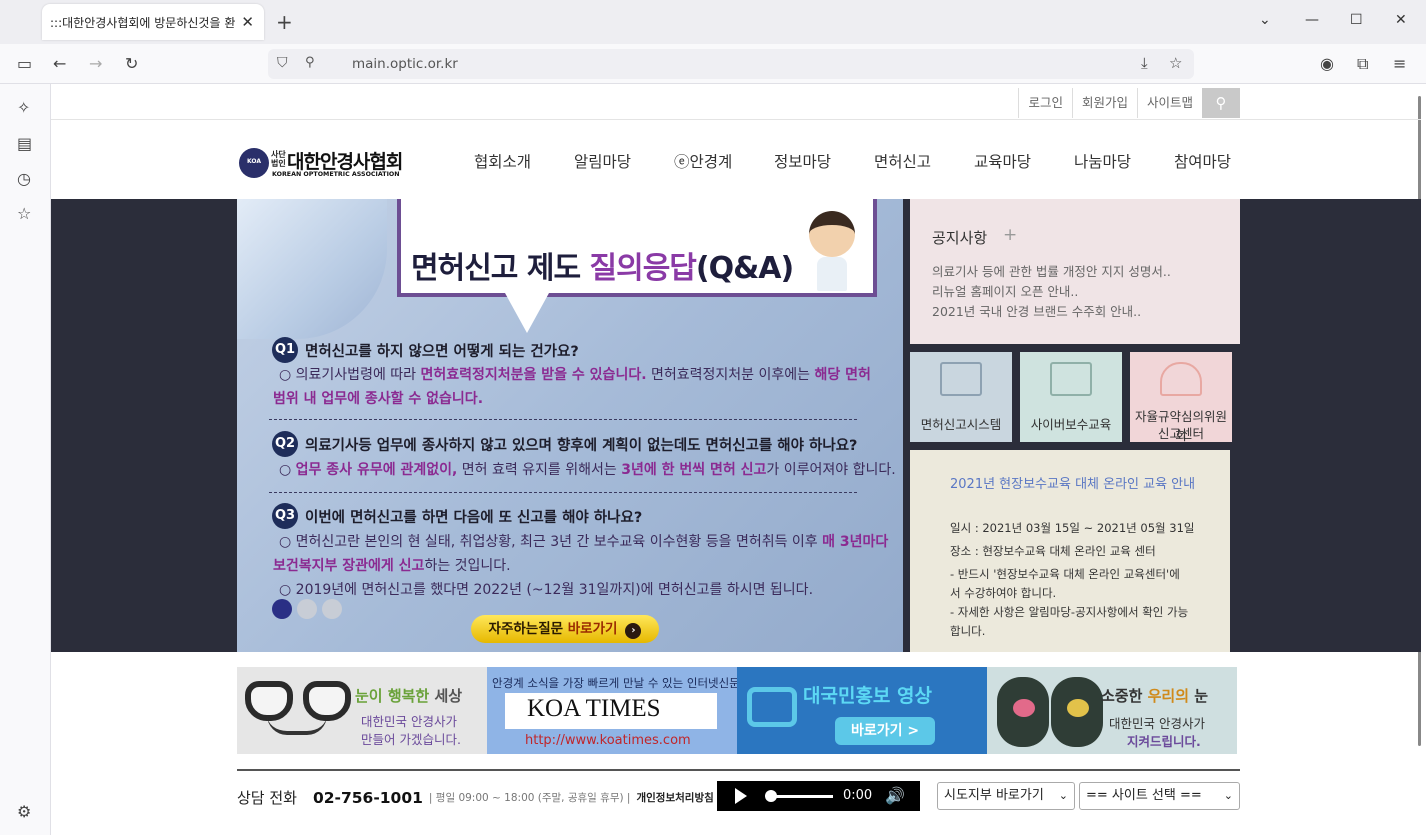  What do you see at coordinates (924, 161) in the screenshot?
I see `nav-license: 면허신고` at bounding box center [924, 161].